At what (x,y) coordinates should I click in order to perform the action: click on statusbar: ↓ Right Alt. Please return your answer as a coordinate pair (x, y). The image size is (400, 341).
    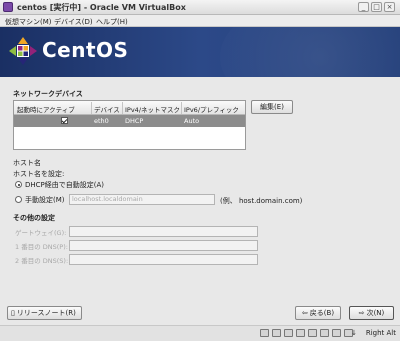
    Looking at the image, I should click on (200, 333).